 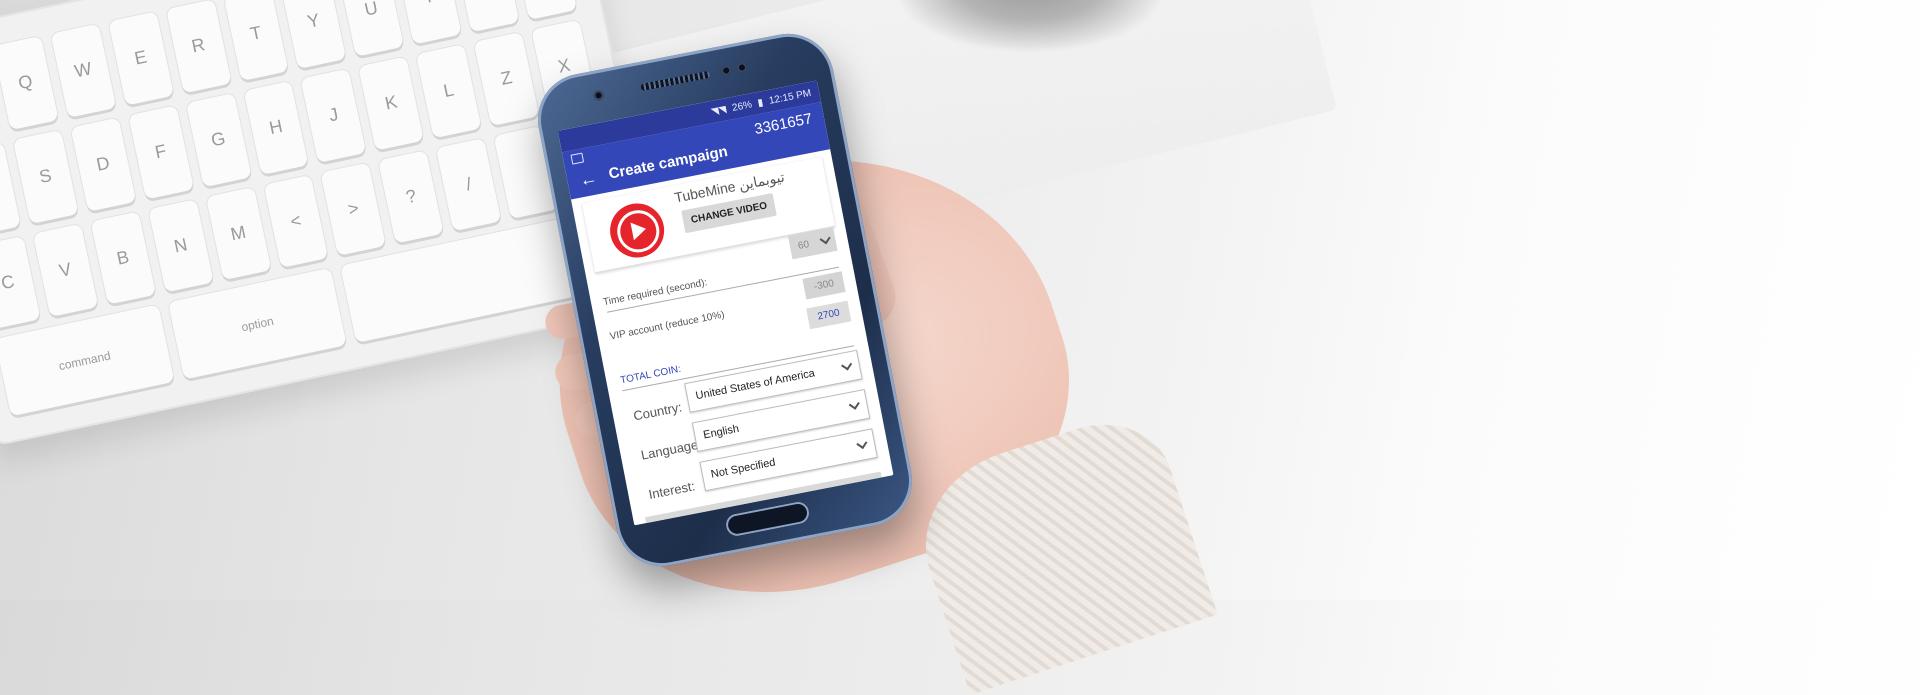 I want to click on keyboard-key: E, so click(x=140, y=58).